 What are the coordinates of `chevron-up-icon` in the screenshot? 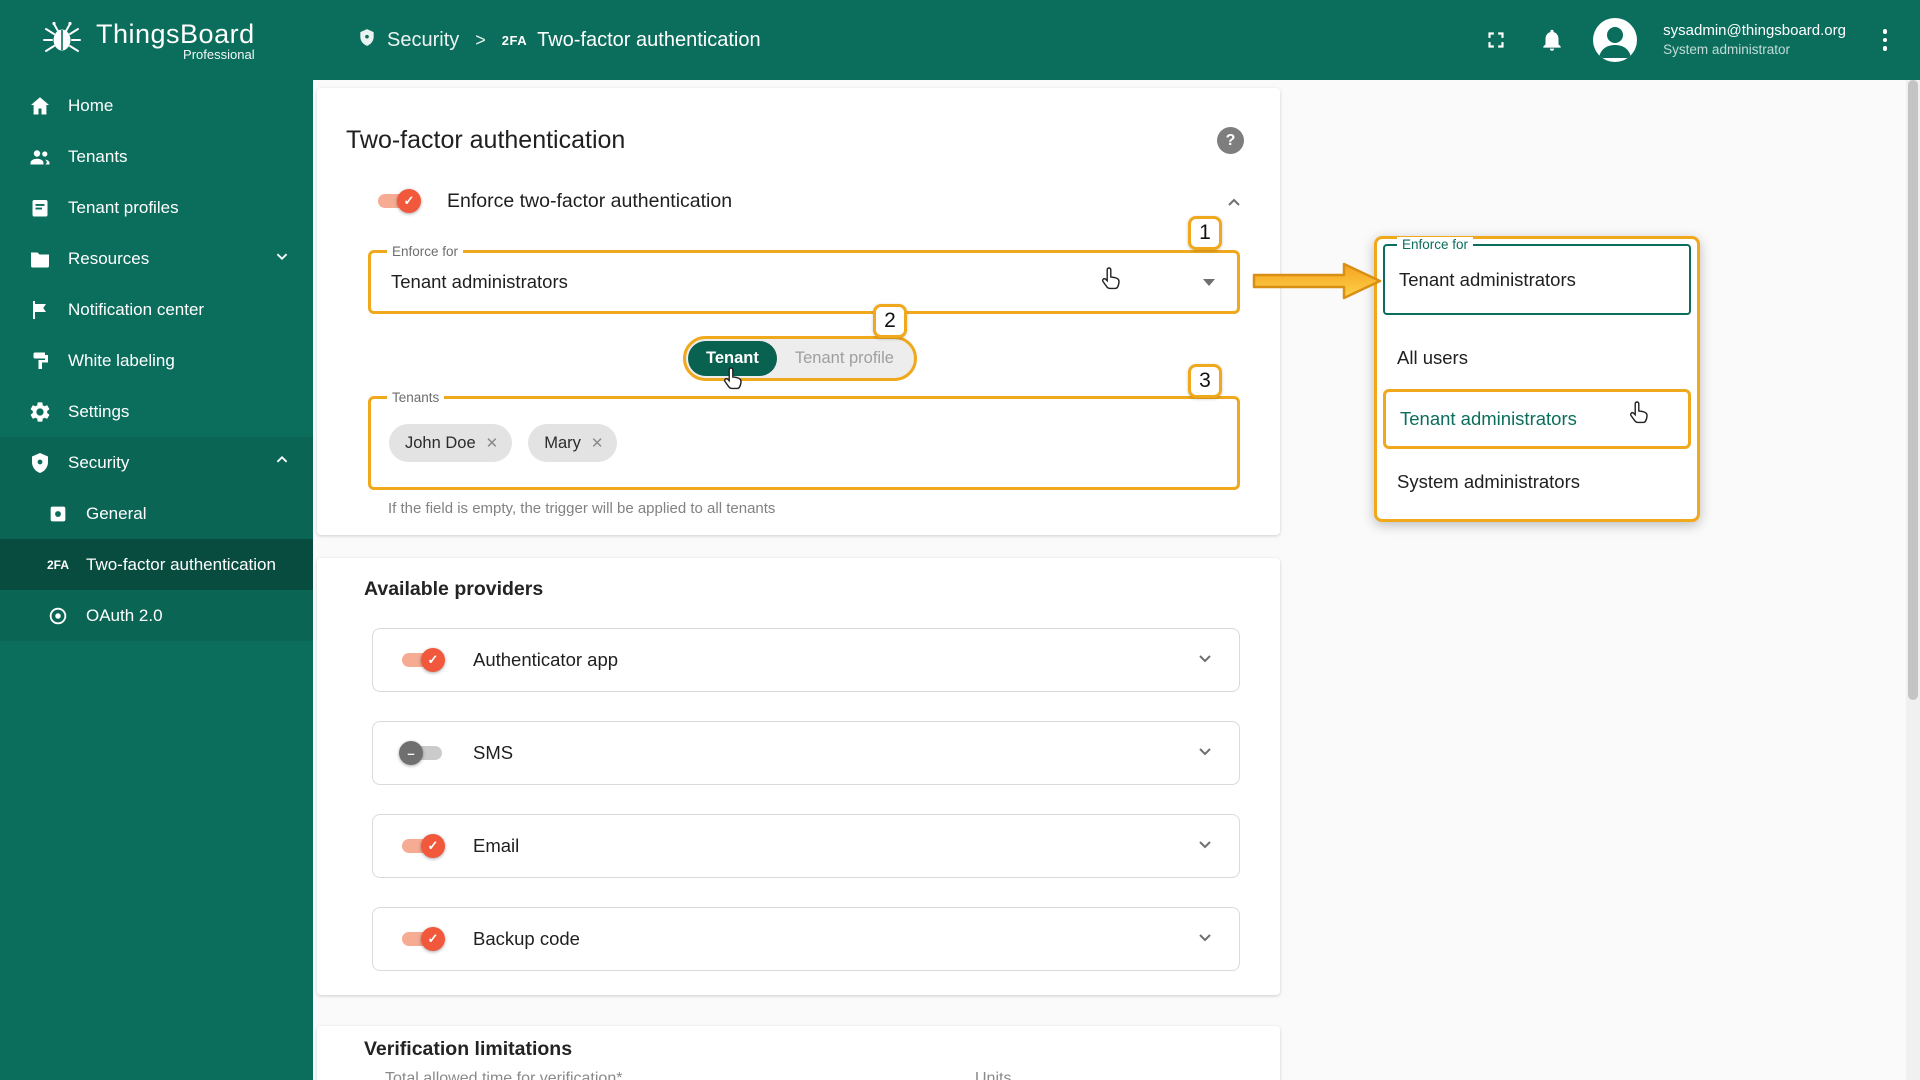 It's located at (282, 462).